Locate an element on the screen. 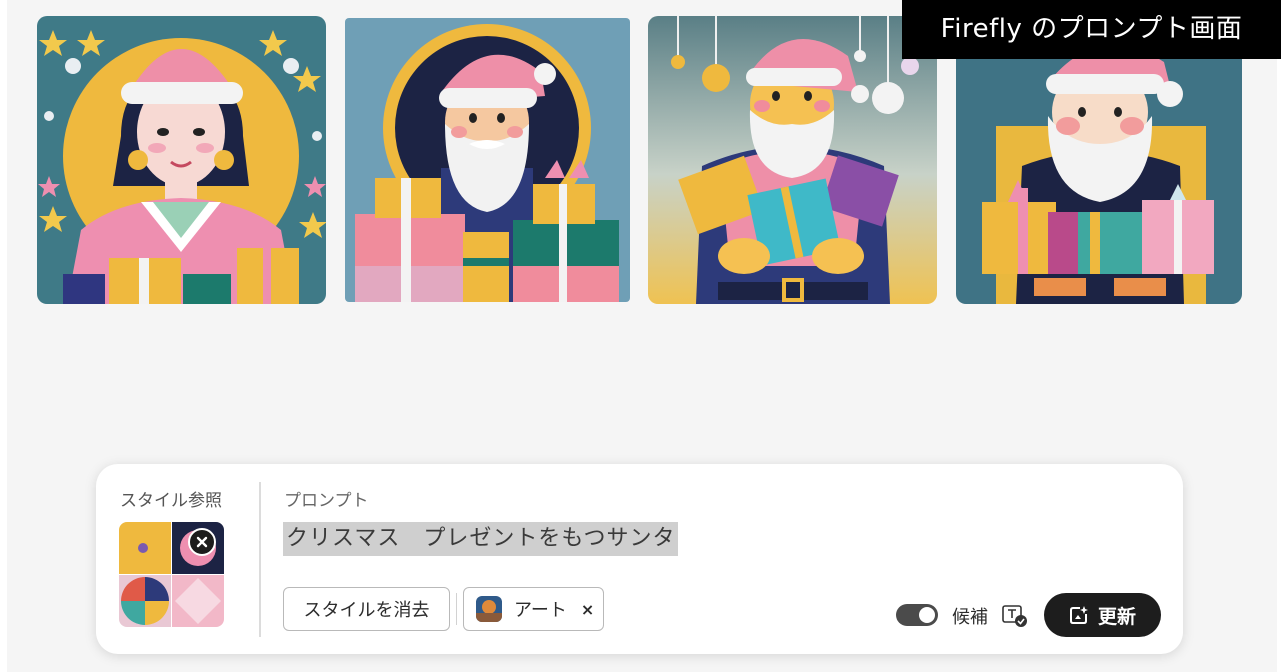 Image resolution: width=1281 pixels, height=672 pixels. sparkle-image-icon is located at coordinates (1078, 615).